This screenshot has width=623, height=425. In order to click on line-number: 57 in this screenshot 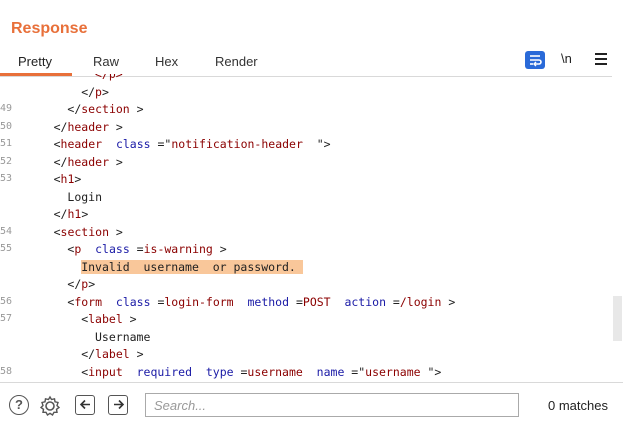, I will do `click(6, 318)`.